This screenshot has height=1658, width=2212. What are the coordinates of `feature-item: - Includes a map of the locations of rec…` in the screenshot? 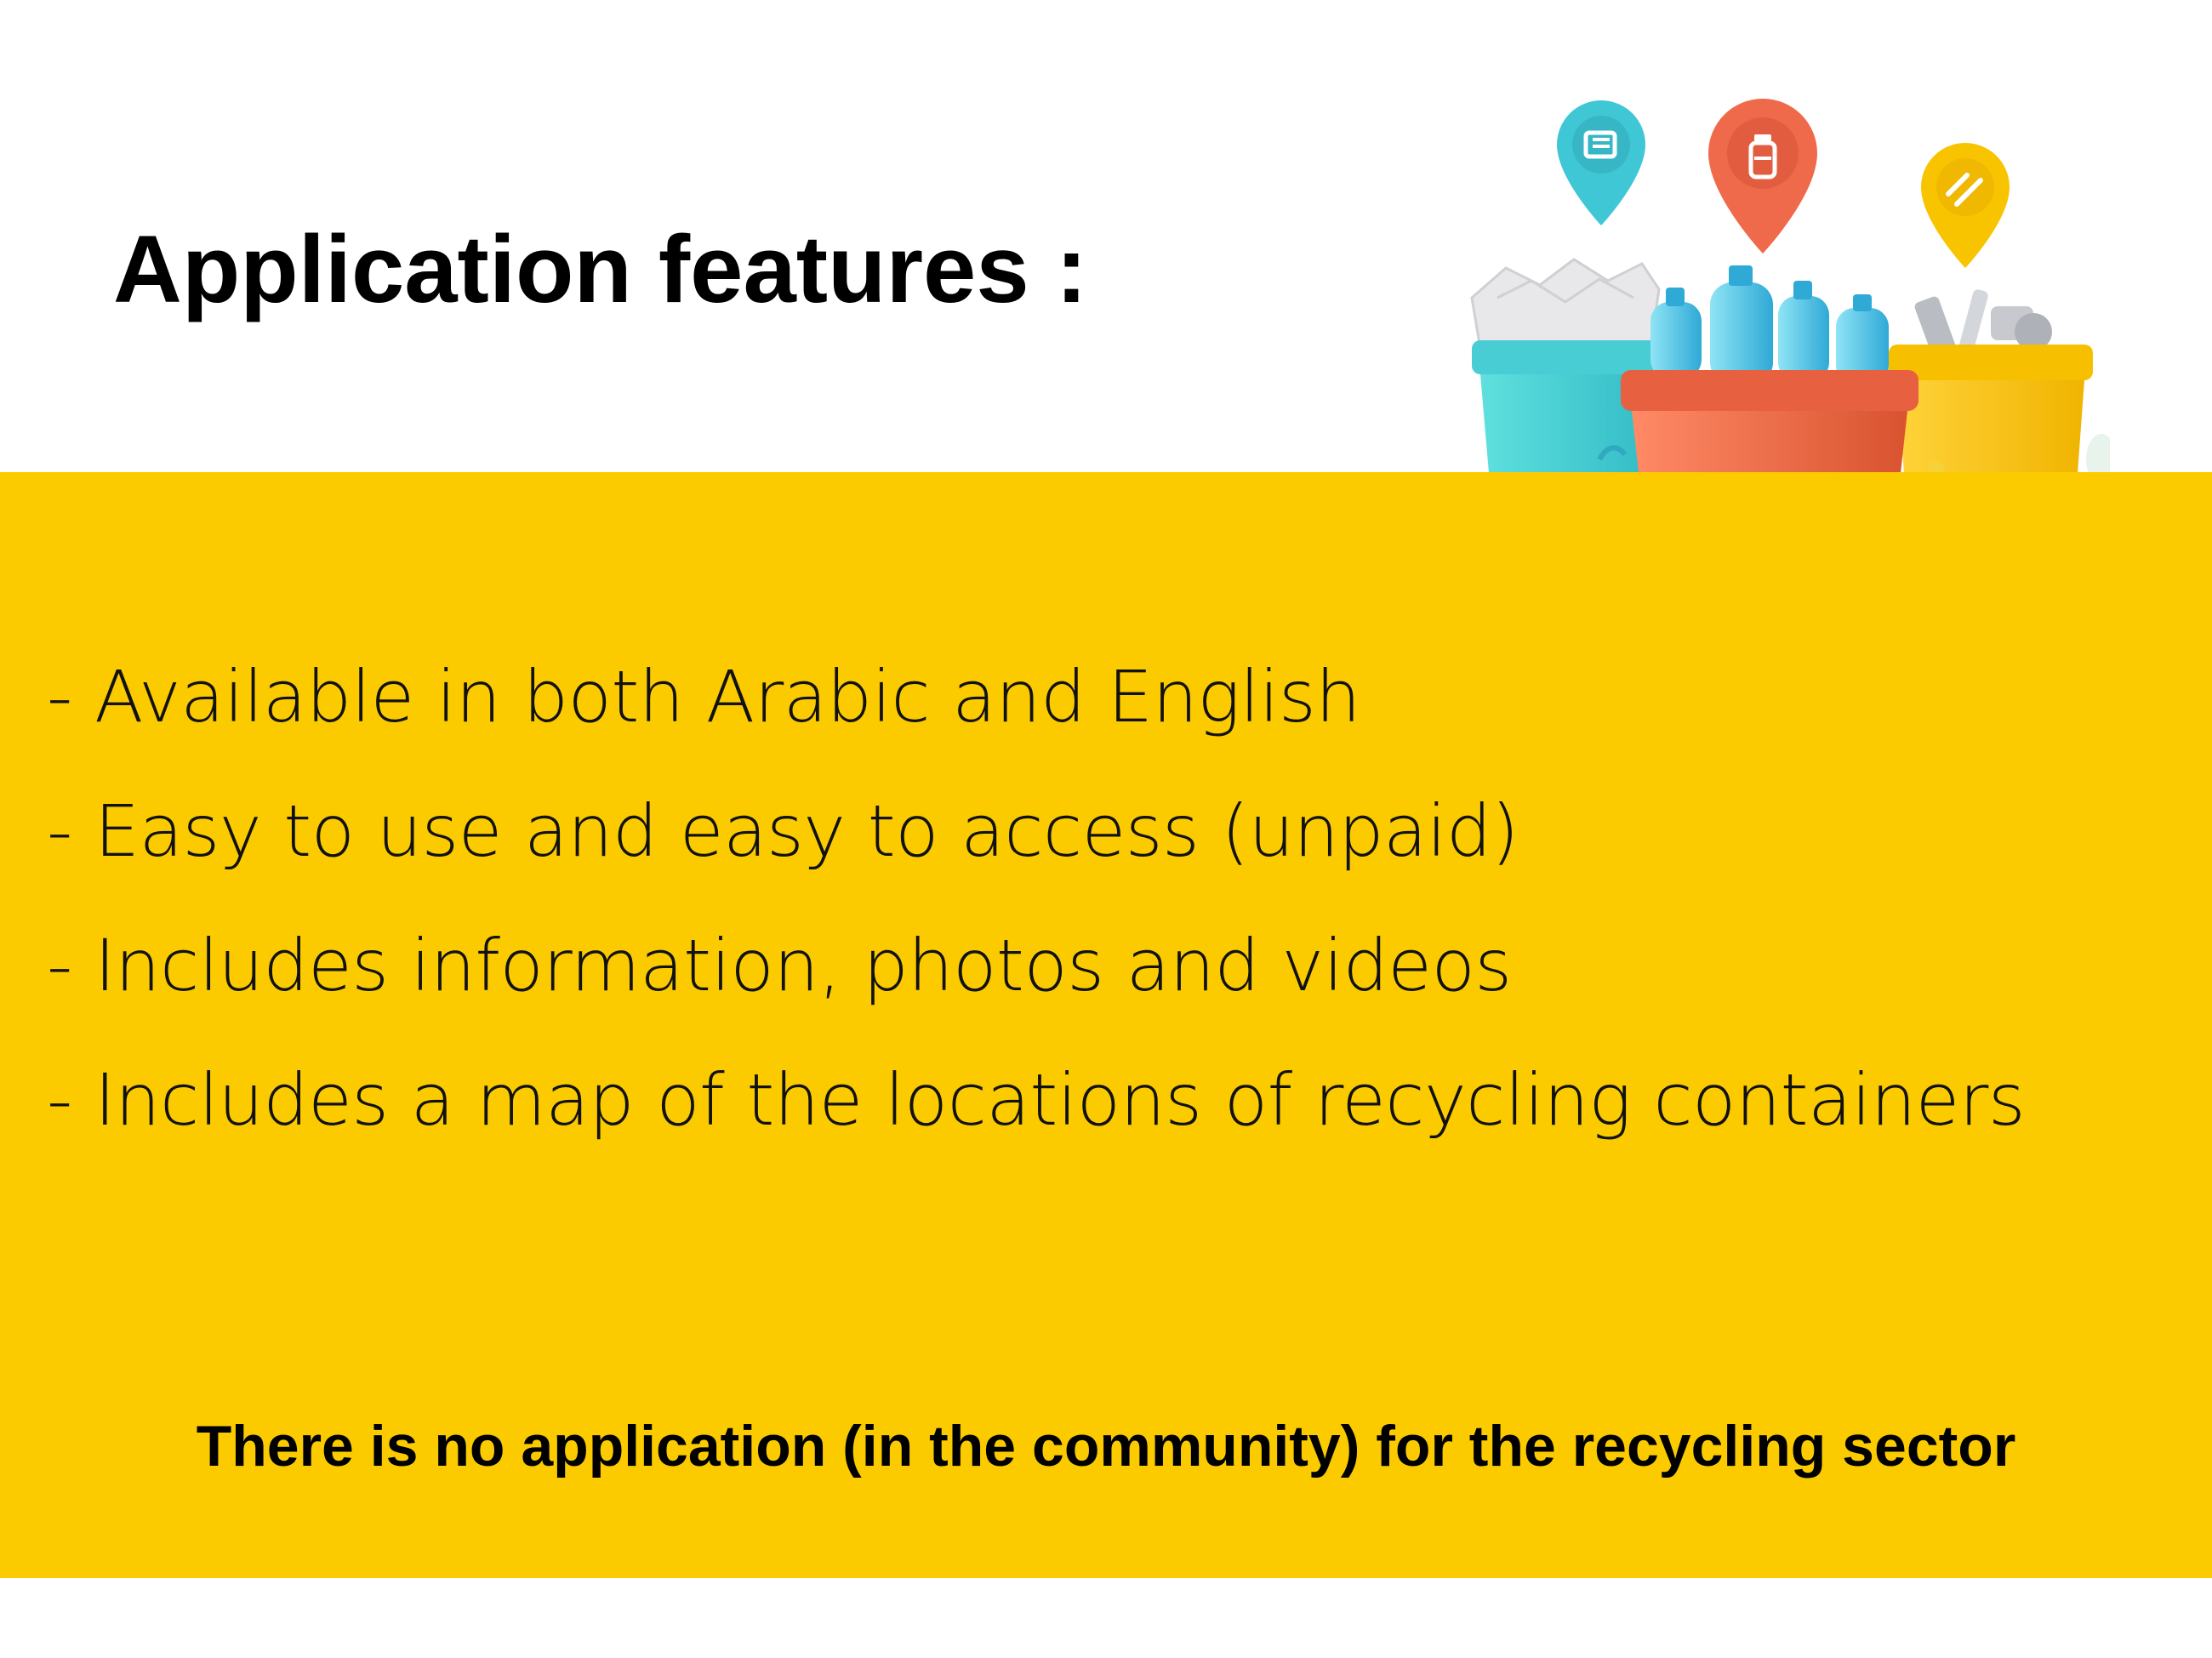 It's located at (1036, 1100).